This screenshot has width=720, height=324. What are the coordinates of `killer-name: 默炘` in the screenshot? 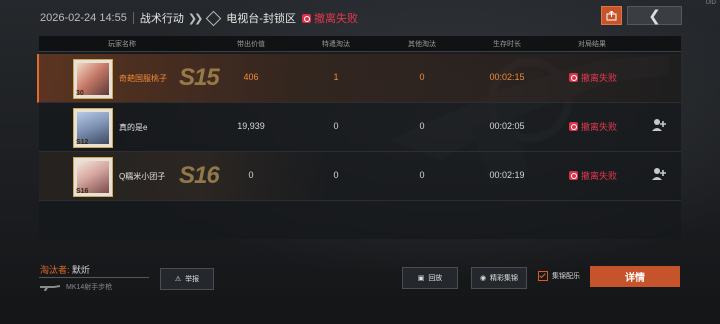 It's located at (81, 270).